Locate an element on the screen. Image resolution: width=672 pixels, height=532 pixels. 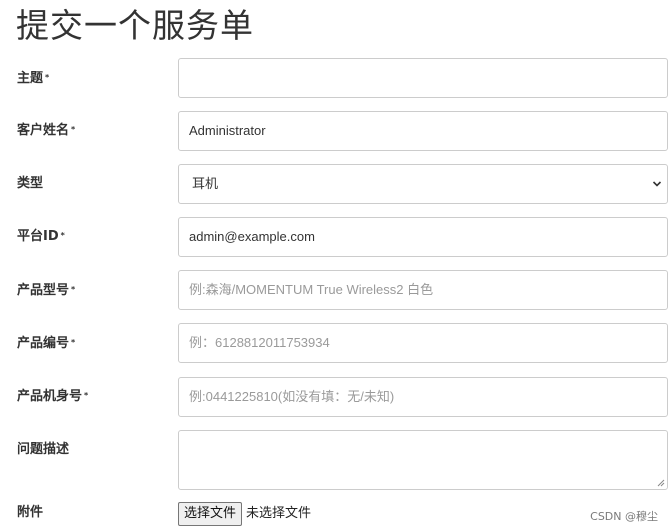
label-type: 类型 is located at coordinates (30, 184).